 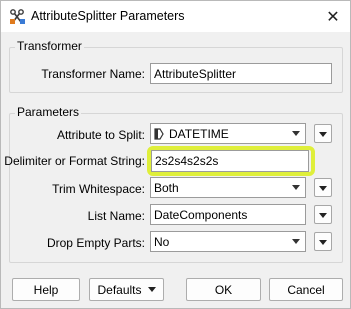 What do you see at coordinates (199, 133) in the screenshot?
I see `attribute-to-split-value: DATETIME` at bounding box center [199, 133].